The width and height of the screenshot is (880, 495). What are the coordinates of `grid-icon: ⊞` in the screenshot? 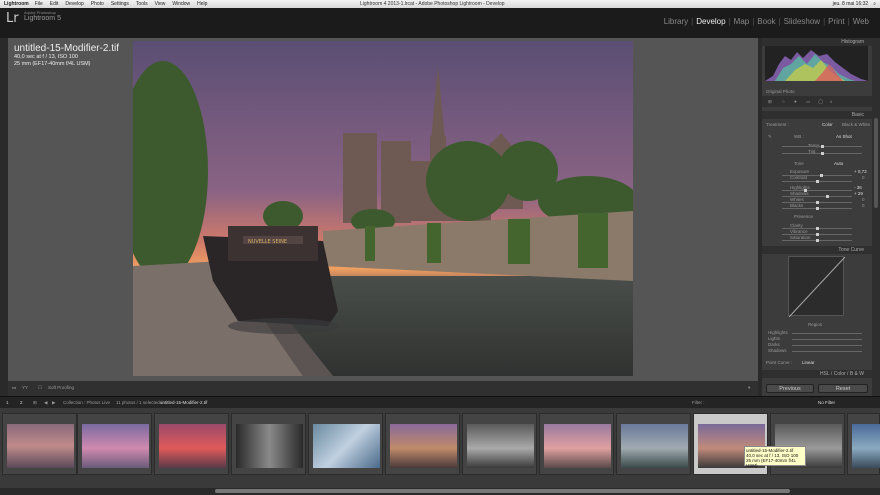 It's located at (35, 403).